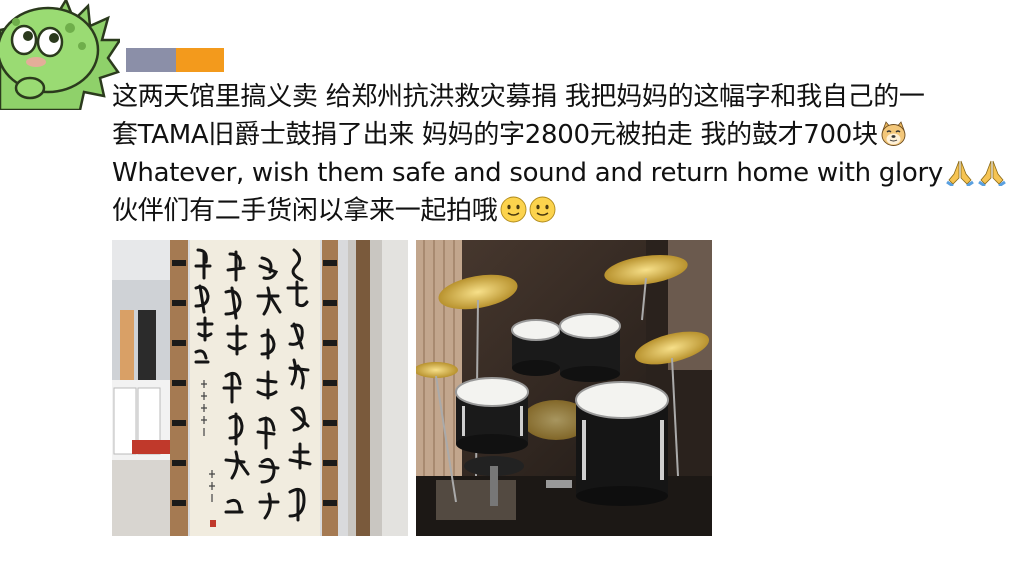  Describe the element at coordinates (567, 211) in the screenshot. I see `post-line-4: 伙伴们有二手货闲以拿来一起拍哦` at that location.